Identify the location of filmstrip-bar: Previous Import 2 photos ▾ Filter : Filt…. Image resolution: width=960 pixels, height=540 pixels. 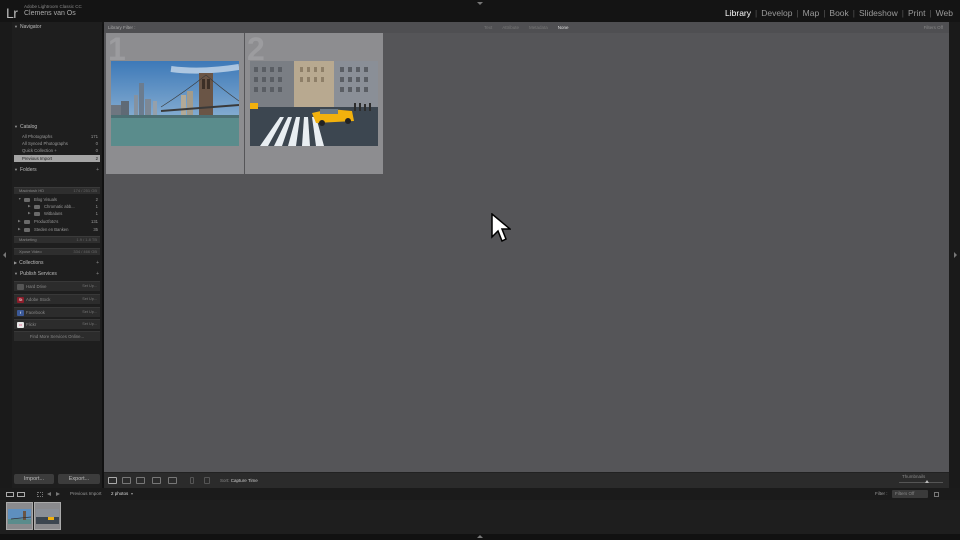
(480, 494).